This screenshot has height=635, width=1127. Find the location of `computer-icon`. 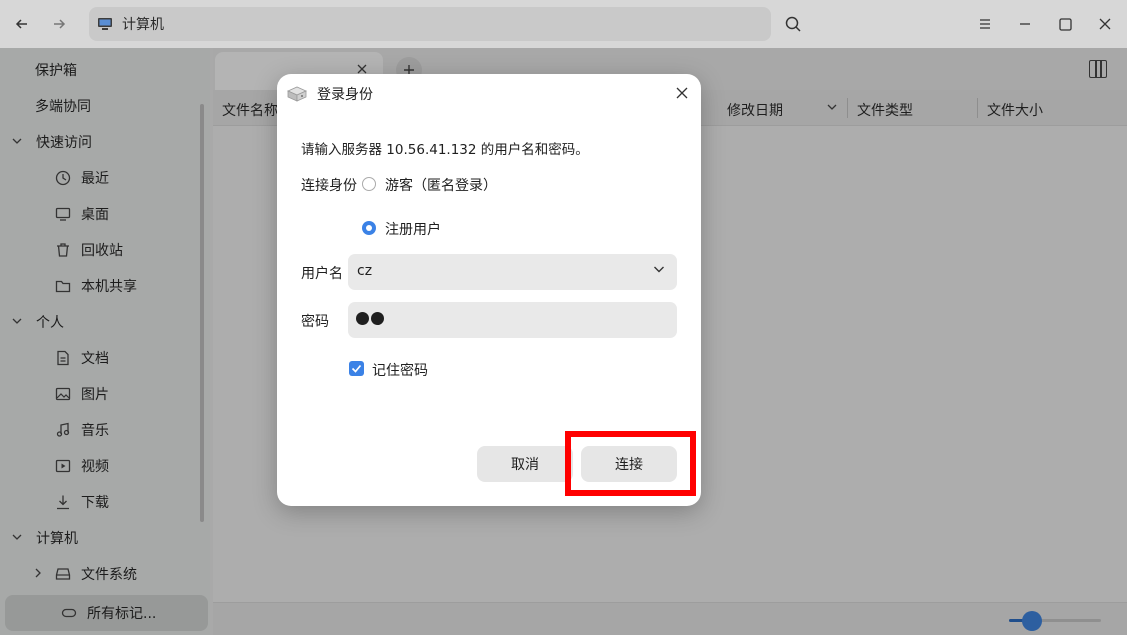

computer-icon is located at coordinates (105, 24).